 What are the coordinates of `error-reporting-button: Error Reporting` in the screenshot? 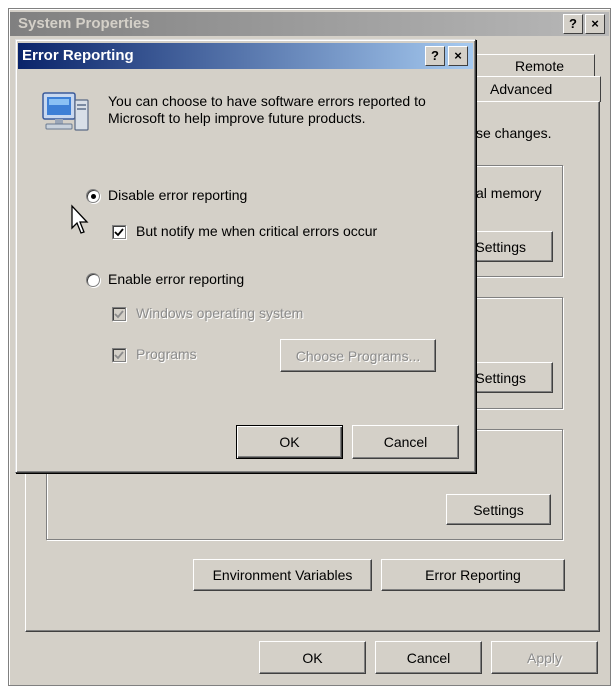 It's located at (473, 575).